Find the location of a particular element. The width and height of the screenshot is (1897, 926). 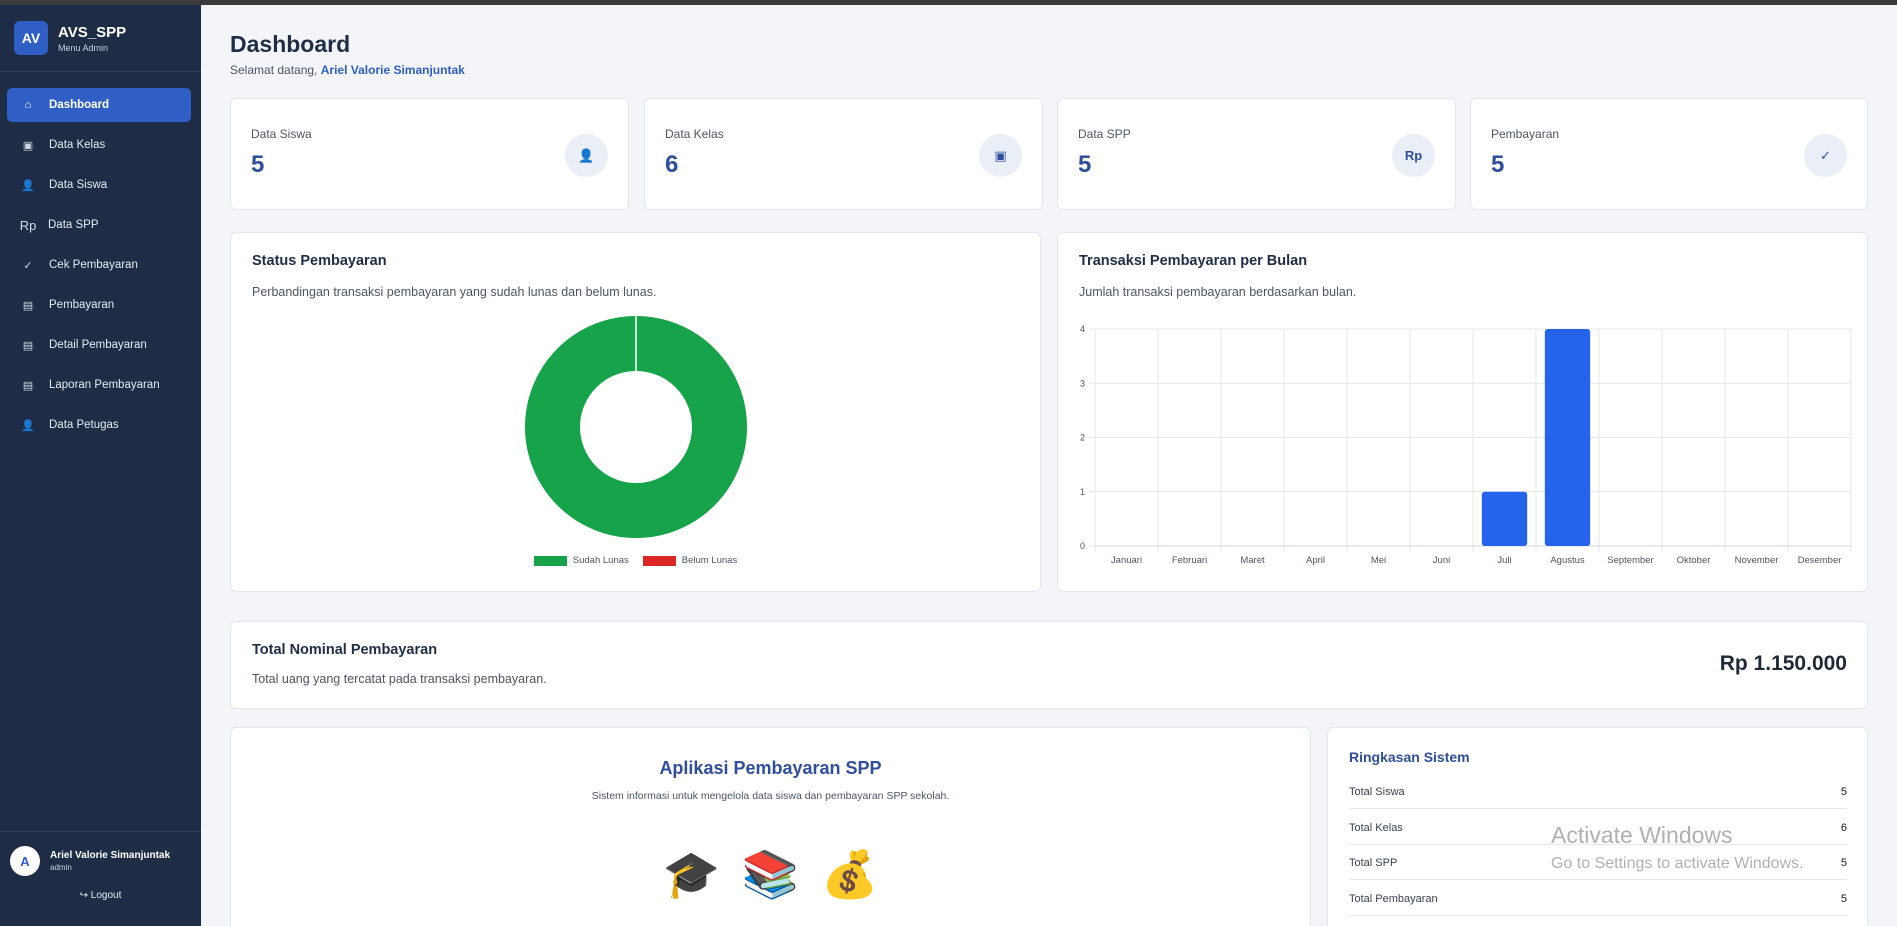

sidebar-item-label: Cek Pembayaran is located at coordinates (93, 265).